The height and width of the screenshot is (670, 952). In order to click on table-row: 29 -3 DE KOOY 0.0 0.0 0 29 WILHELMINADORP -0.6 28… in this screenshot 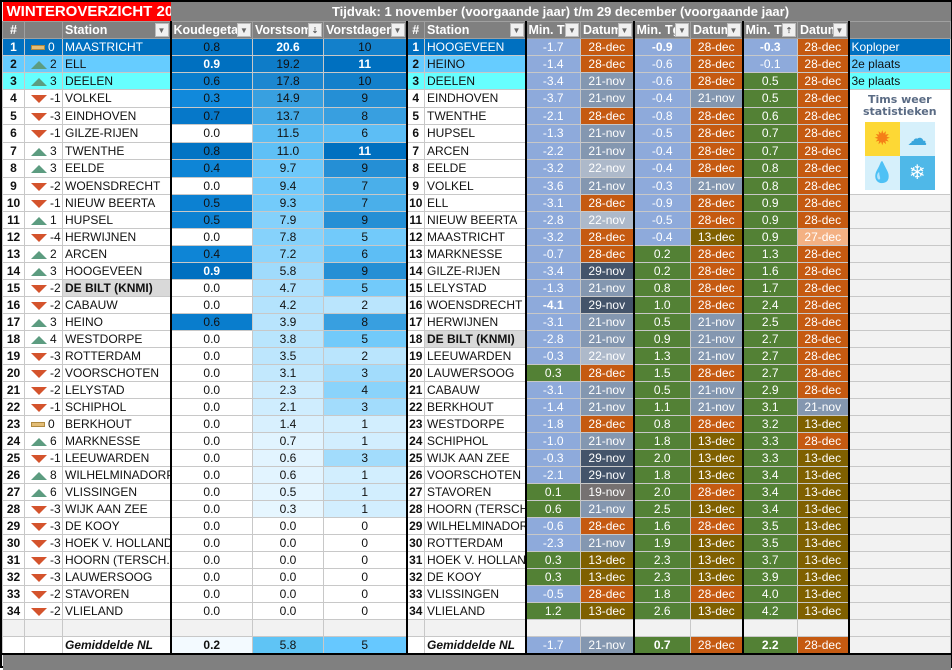, I will do `click(477, 526)`.